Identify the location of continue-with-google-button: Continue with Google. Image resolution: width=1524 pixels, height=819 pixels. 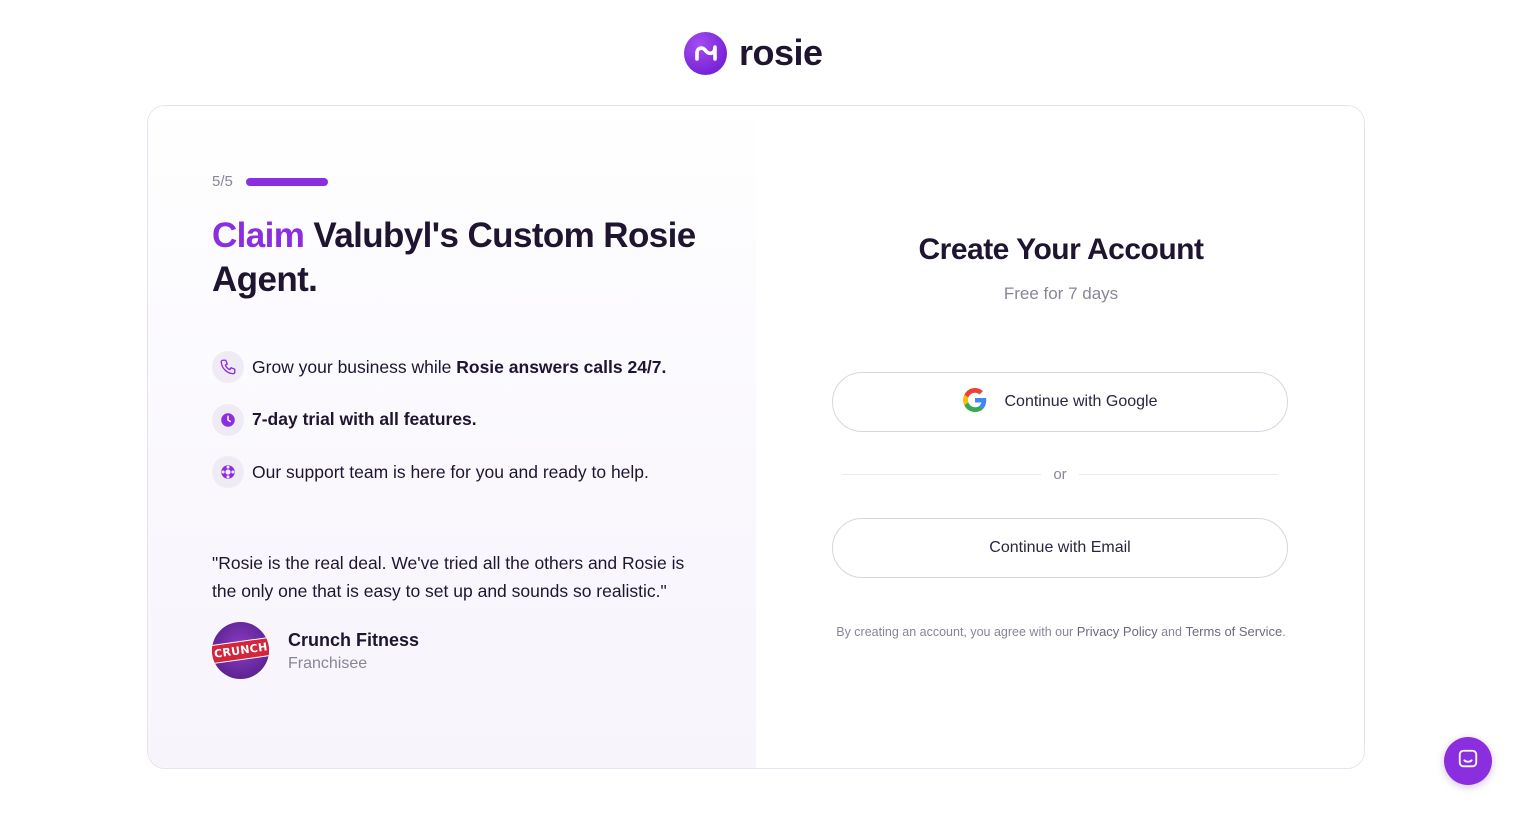
(1060, 402).